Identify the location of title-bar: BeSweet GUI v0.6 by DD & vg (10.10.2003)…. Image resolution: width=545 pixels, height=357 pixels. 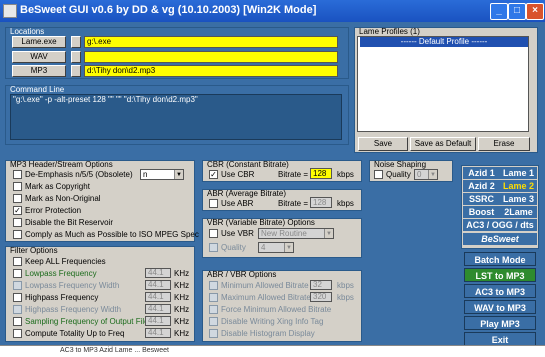
(272, 11).